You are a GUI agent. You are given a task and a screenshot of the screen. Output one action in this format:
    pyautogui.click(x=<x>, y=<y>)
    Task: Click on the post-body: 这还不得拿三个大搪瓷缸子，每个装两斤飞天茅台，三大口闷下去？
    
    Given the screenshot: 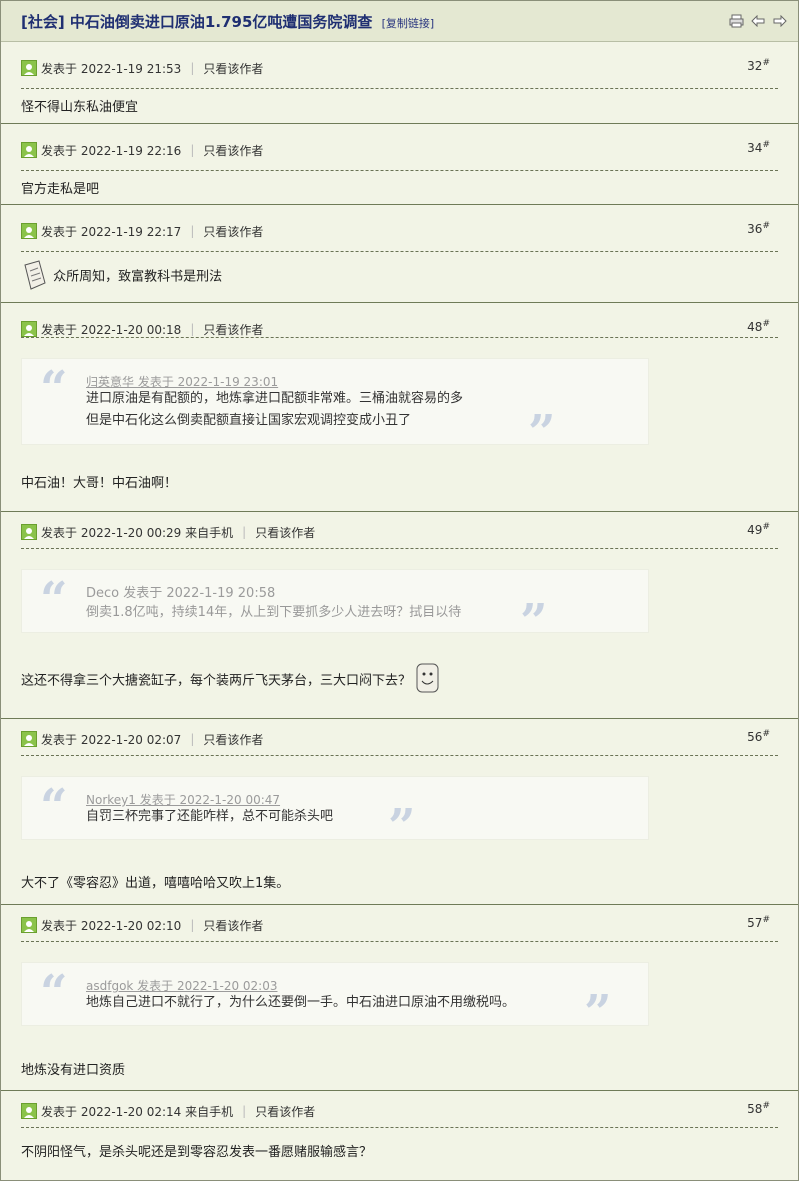 What is the action you would take?
    pyautogui.click(x=399, y=681)
    